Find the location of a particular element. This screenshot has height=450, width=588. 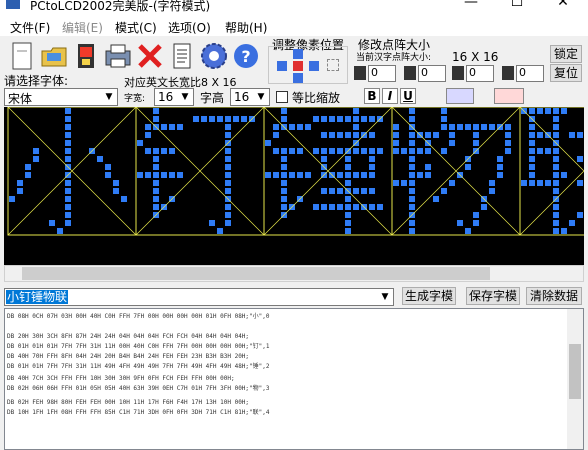

expand-left-icon is located at coordinates (410, 73).